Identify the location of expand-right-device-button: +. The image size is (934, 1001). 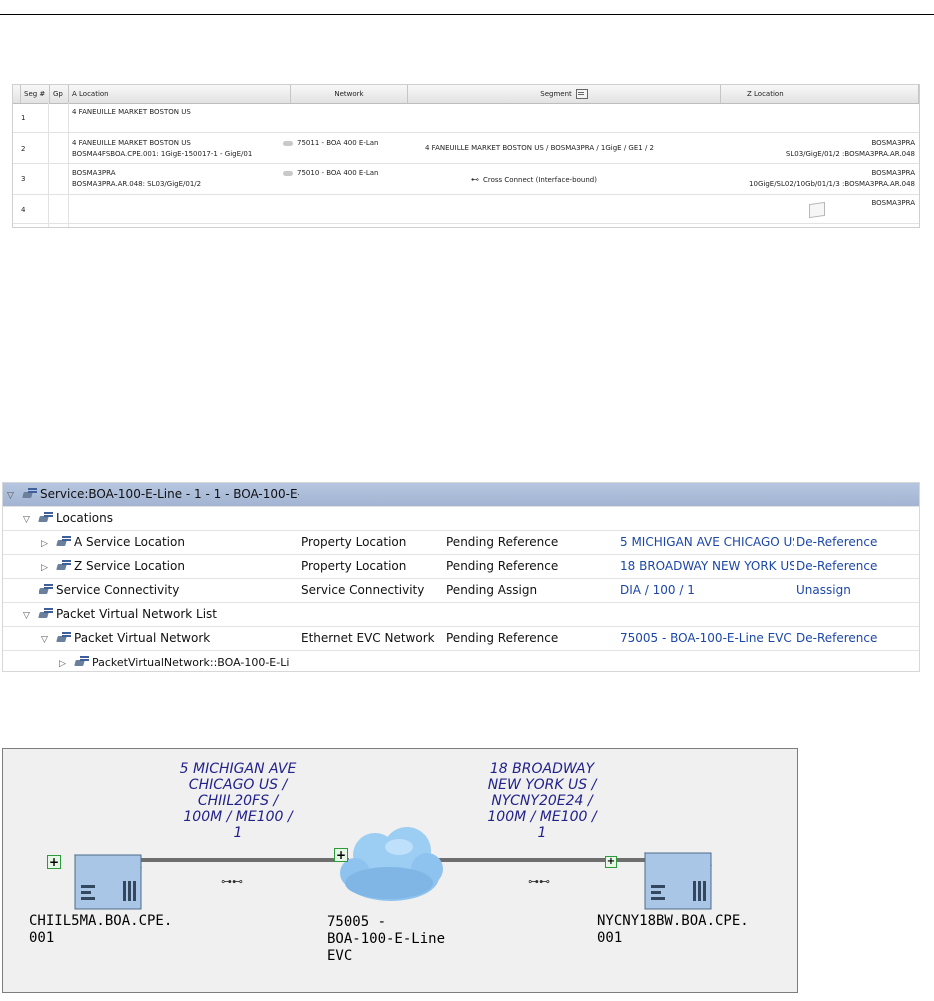
(611, 862).